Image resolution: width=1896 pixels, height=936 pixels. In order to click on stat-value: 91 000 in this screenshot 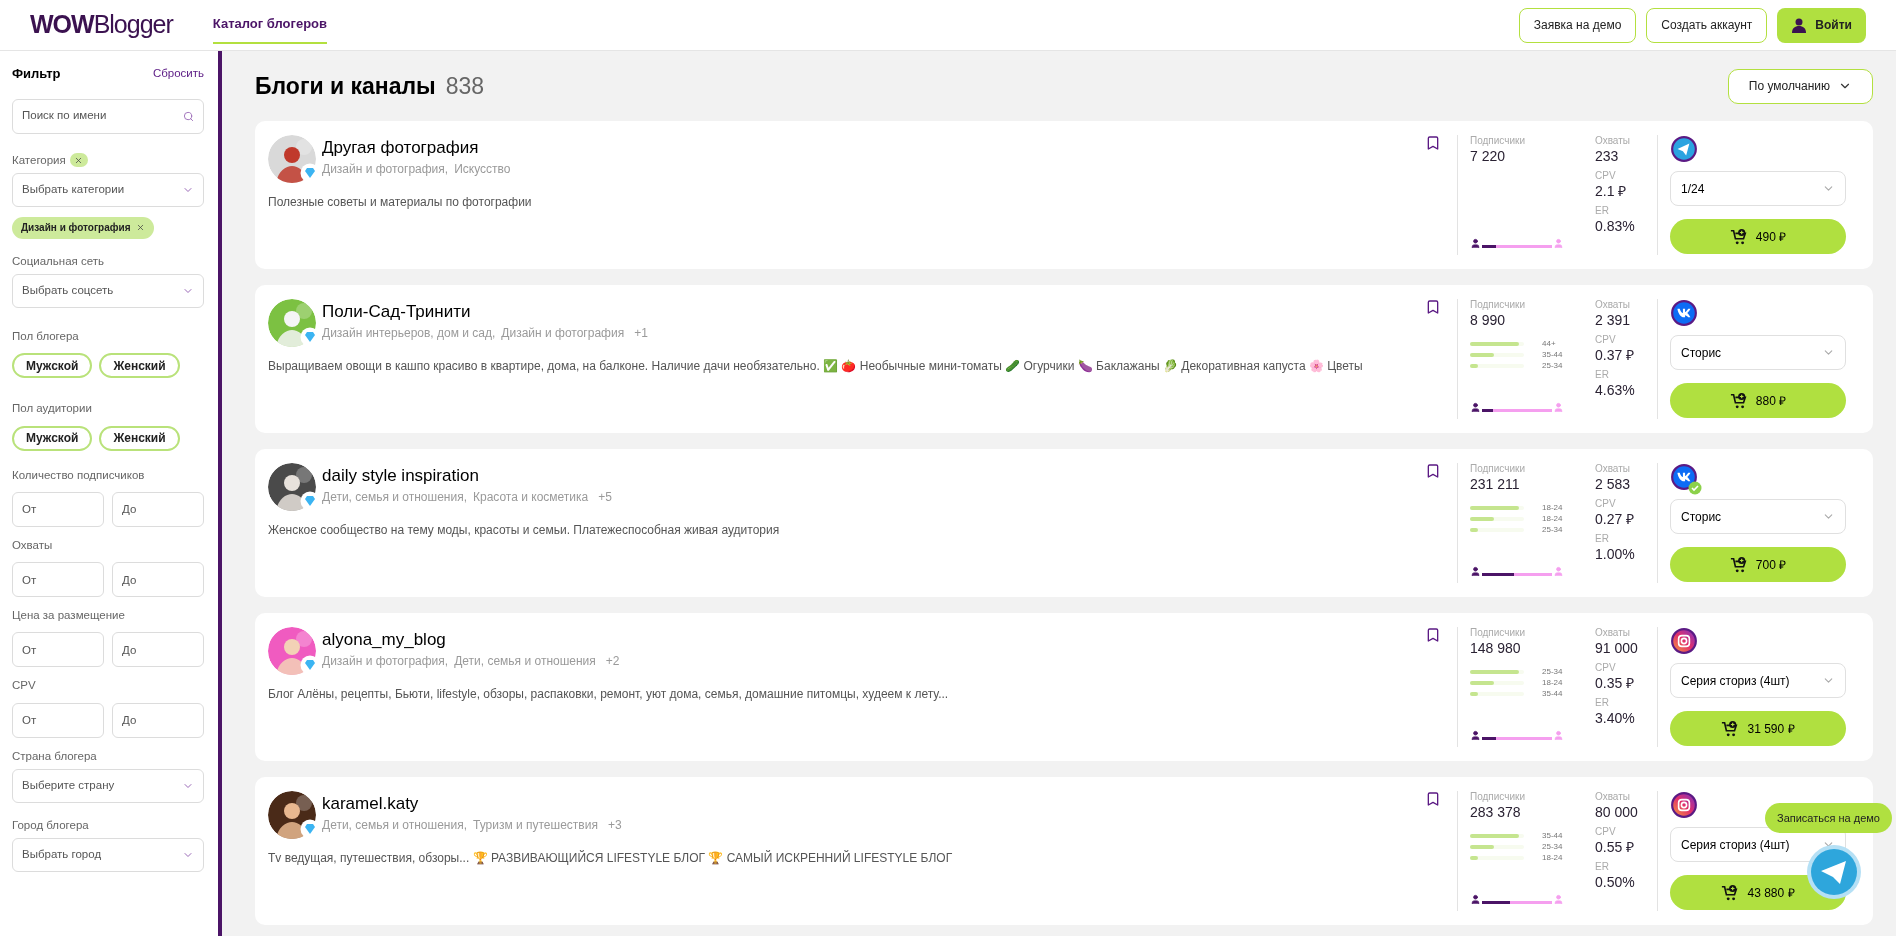, I will do `click(1616, 648)`.